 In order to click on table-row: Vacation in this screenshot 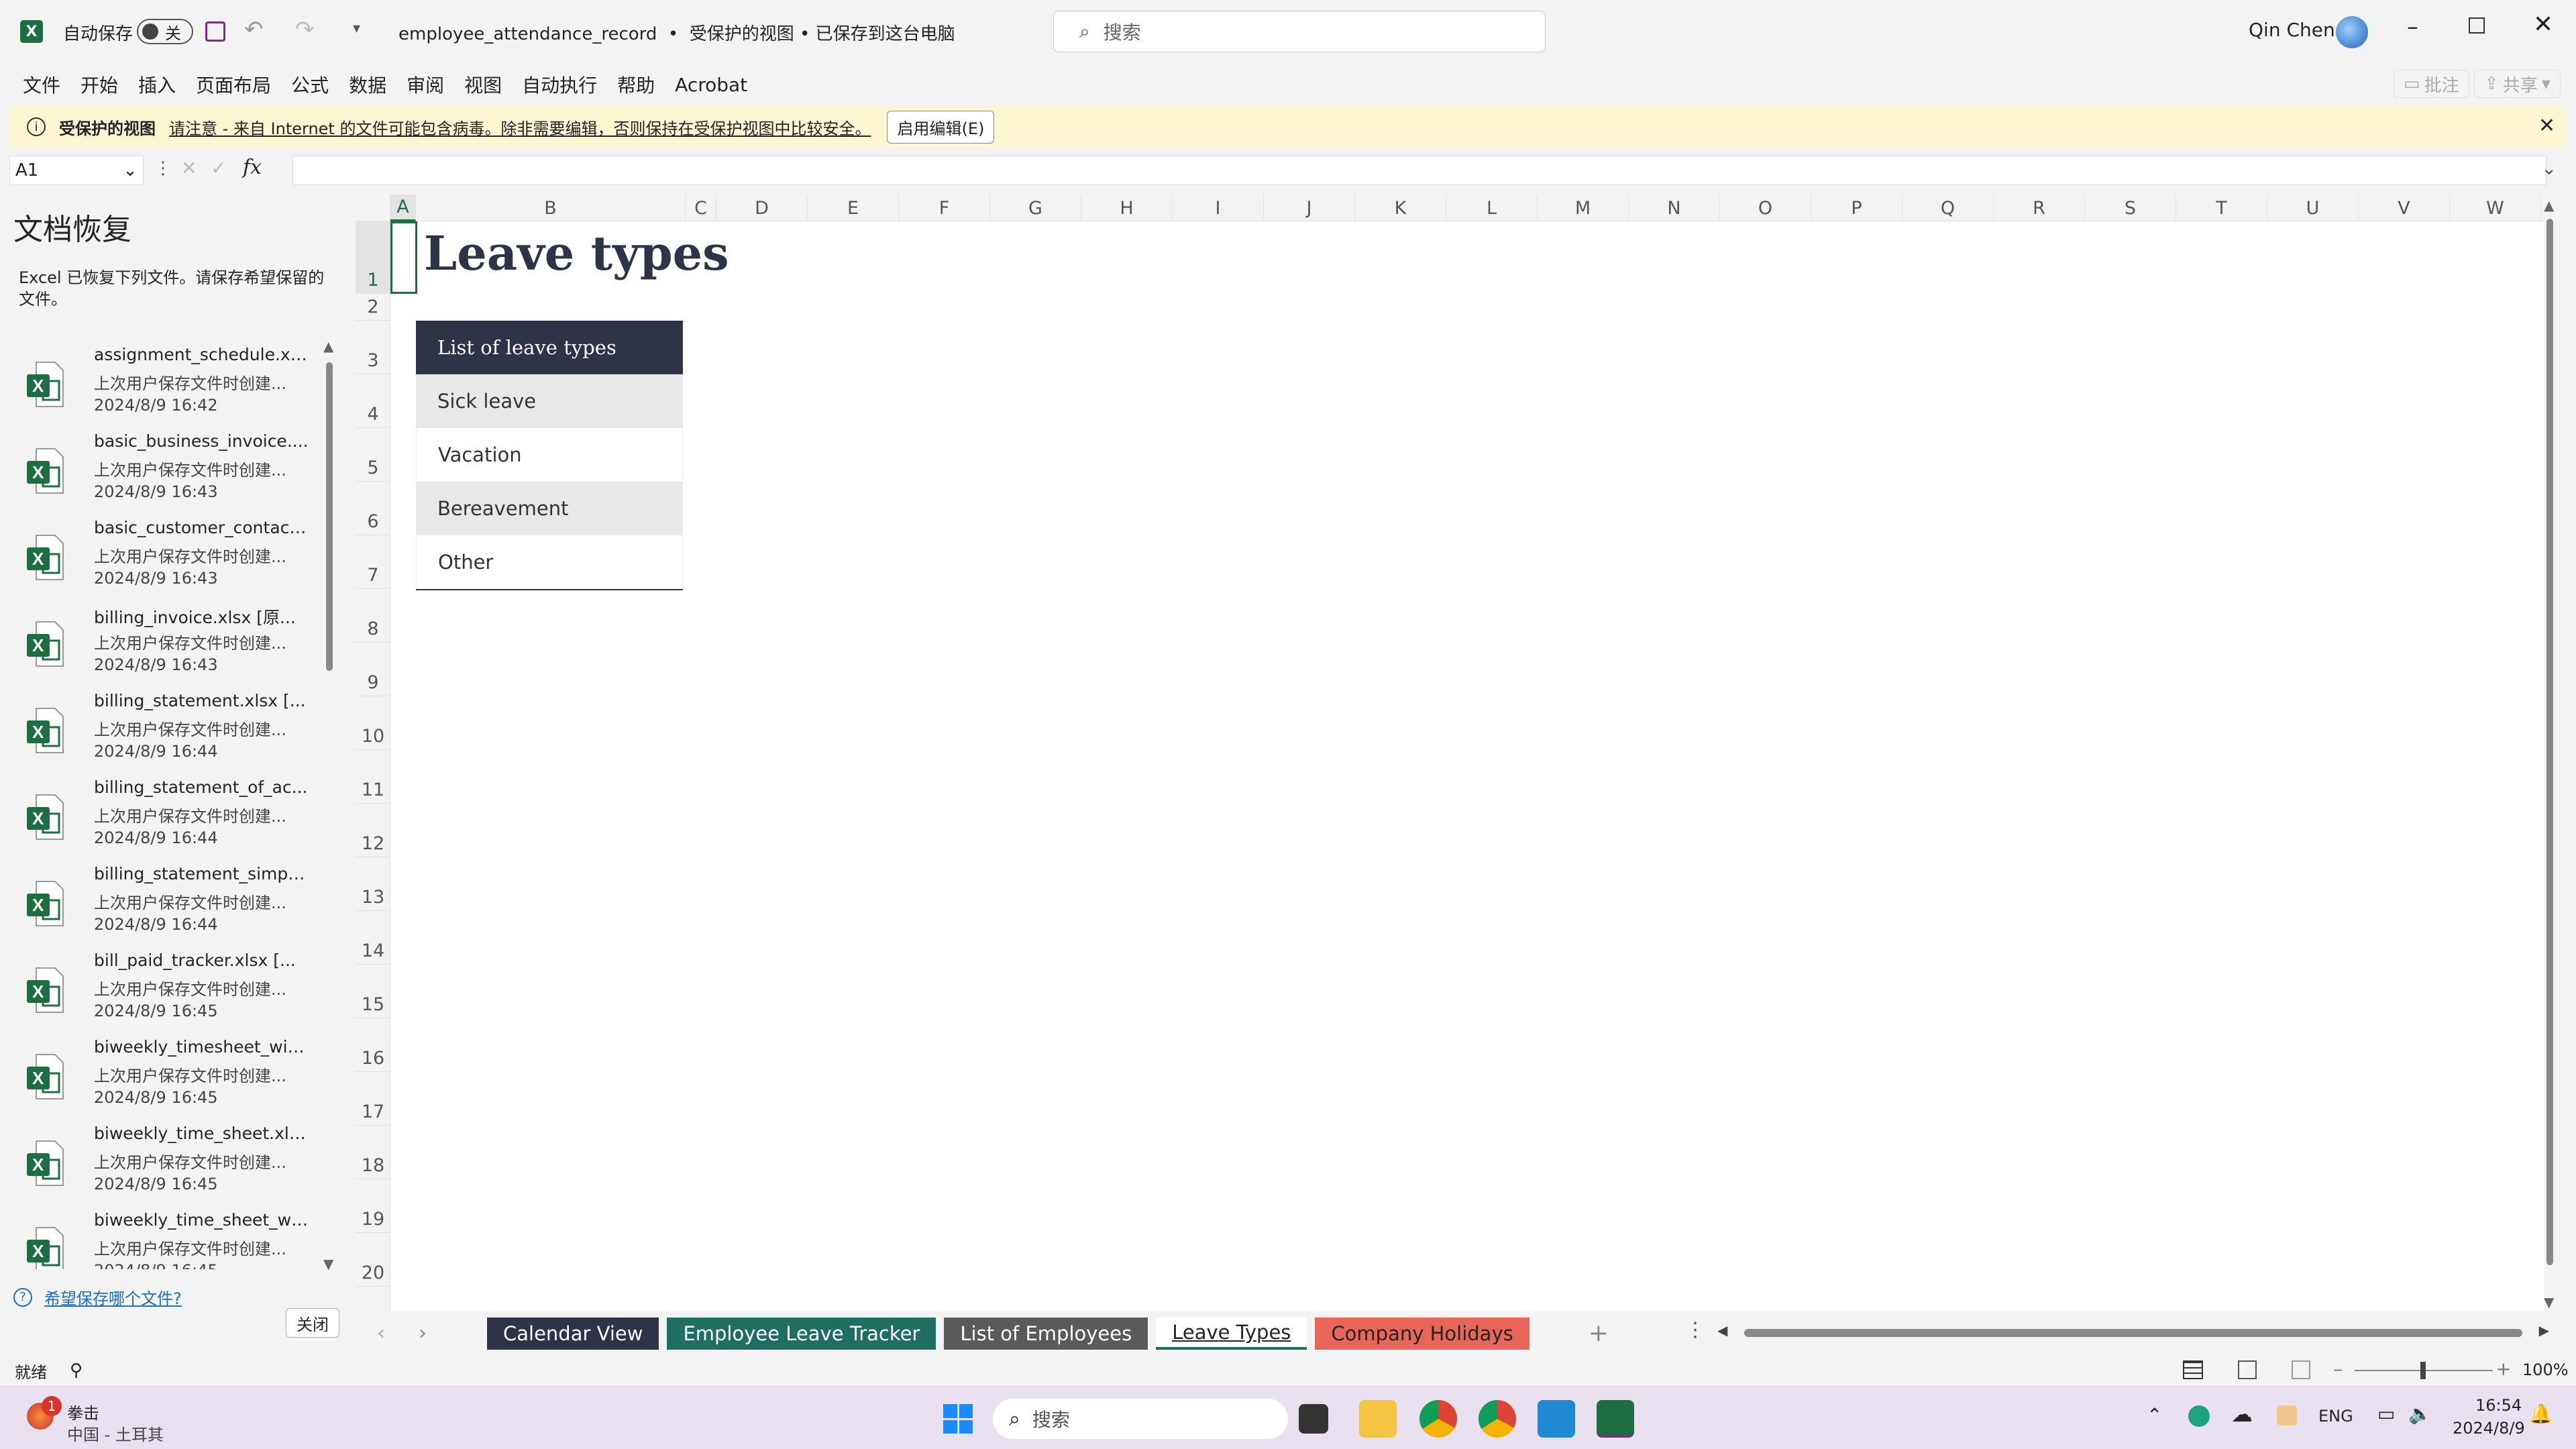, I will do `click(549, 455)`.